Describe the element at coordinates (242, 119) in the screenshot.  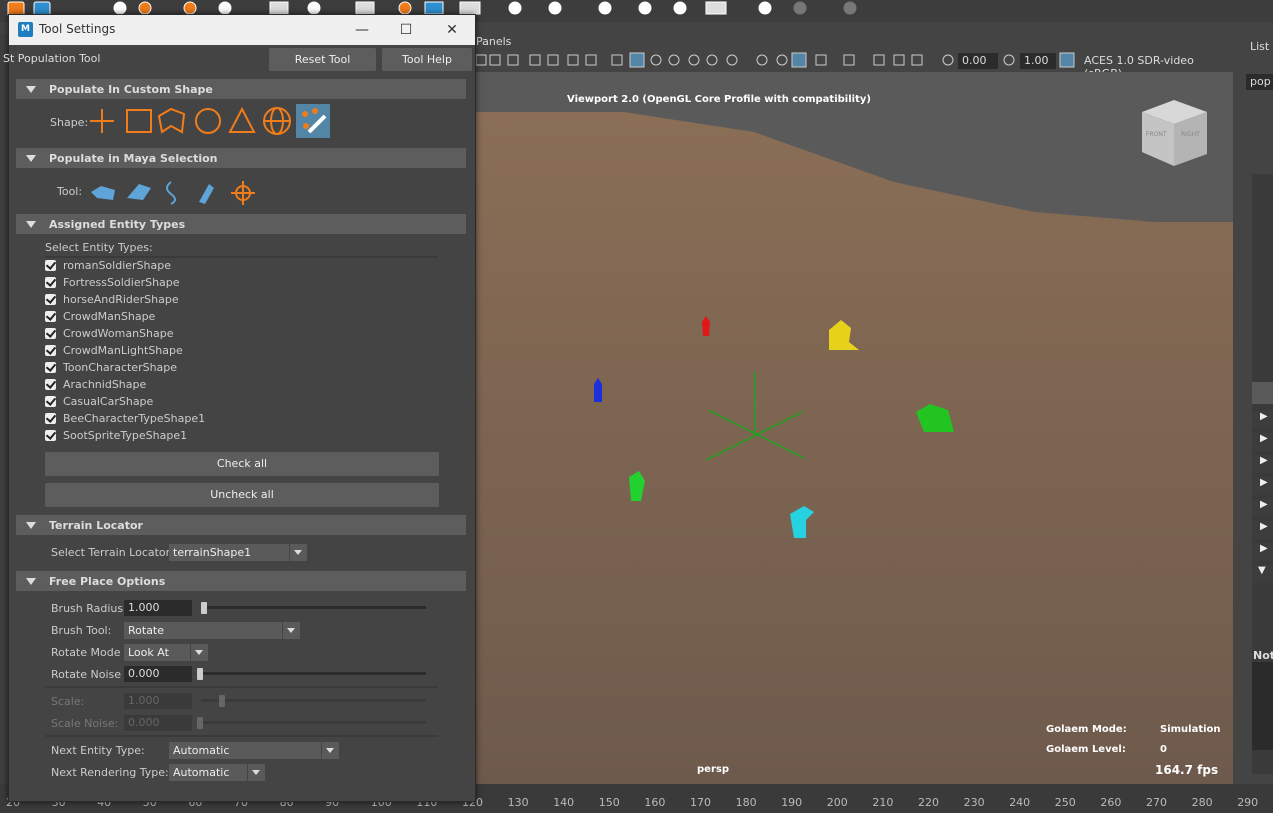
I see `triangle-icon` at that location.